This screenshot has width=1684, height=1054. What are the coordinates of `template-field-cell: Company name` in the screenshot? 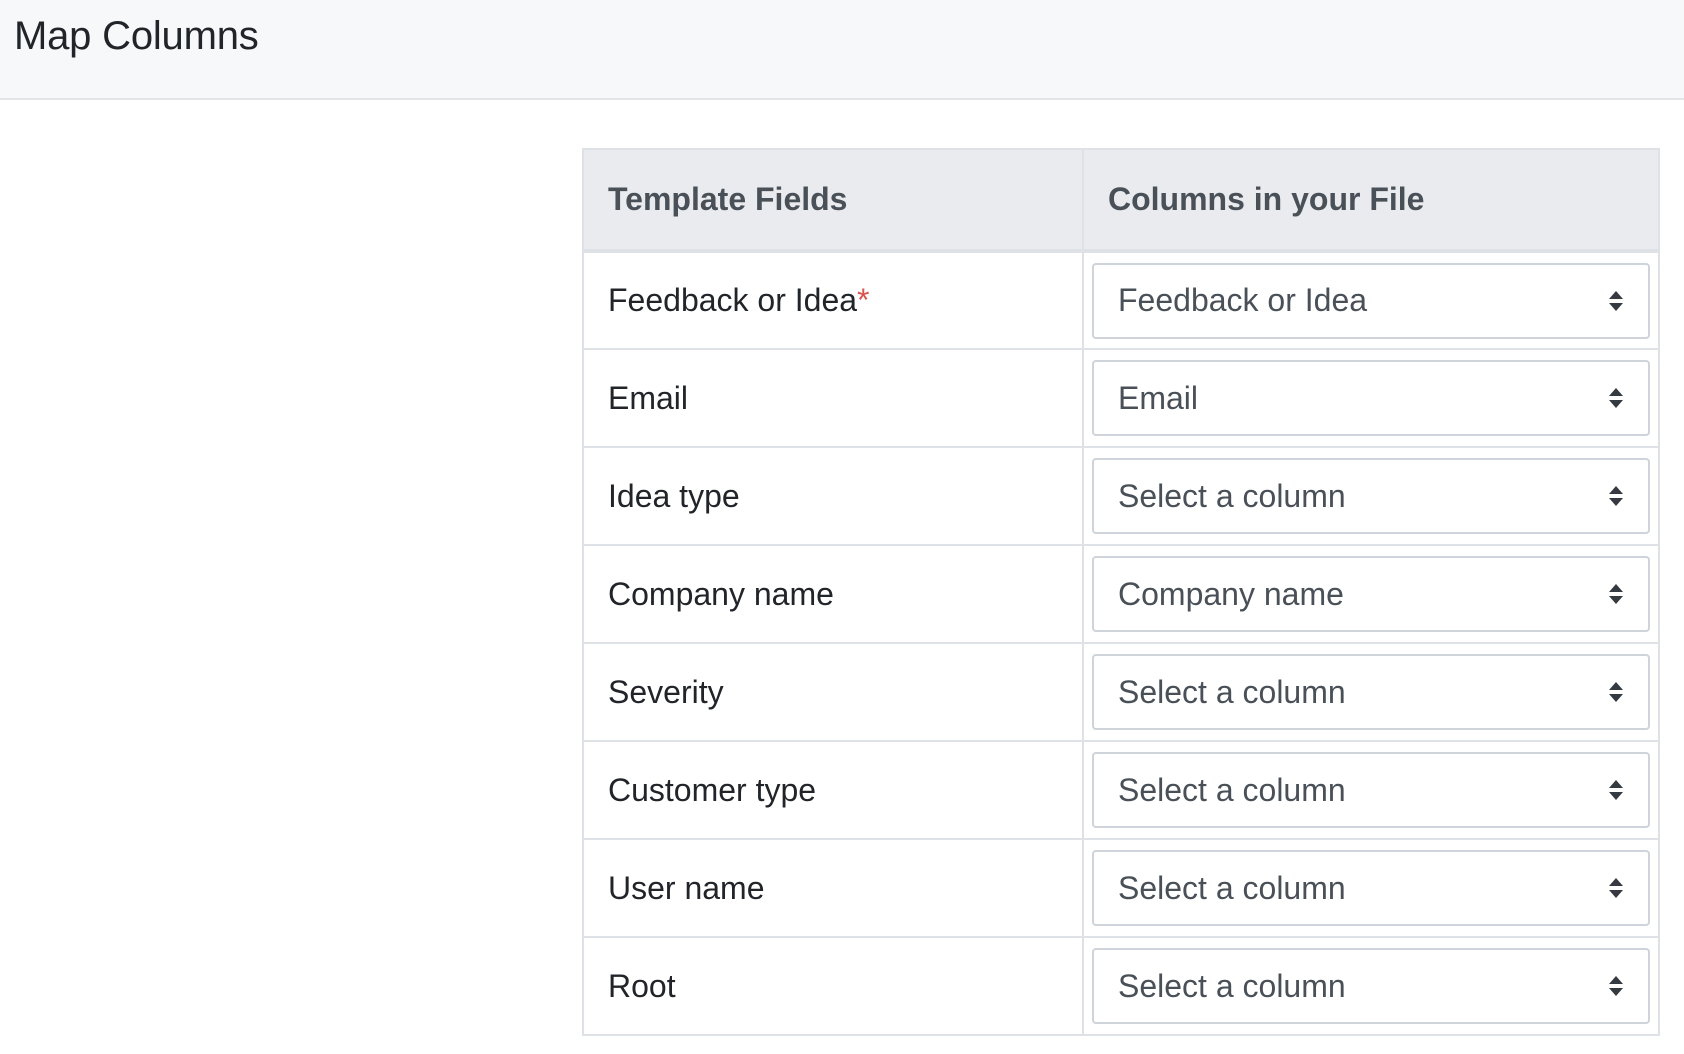 It's located at (833, 594).